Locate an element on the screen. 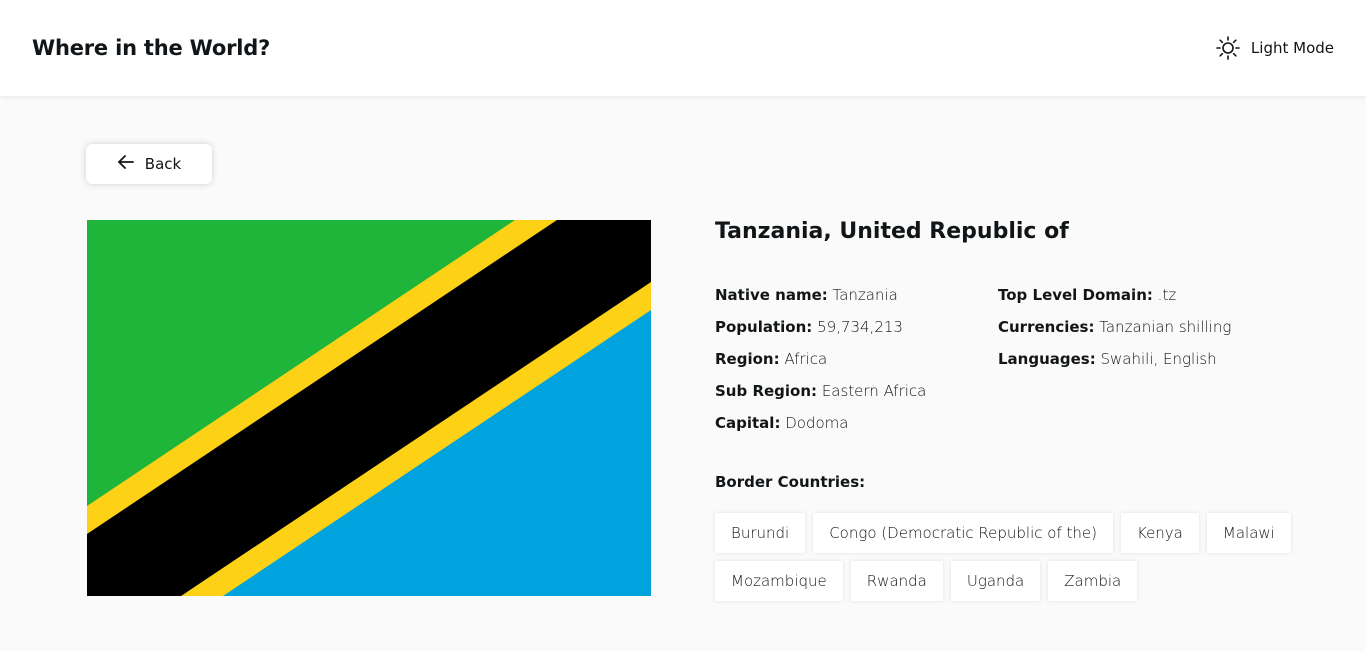 The height and width of the screenshot is (651, 1366). border-country-button: Burundi is located at coordinates (760, 533).